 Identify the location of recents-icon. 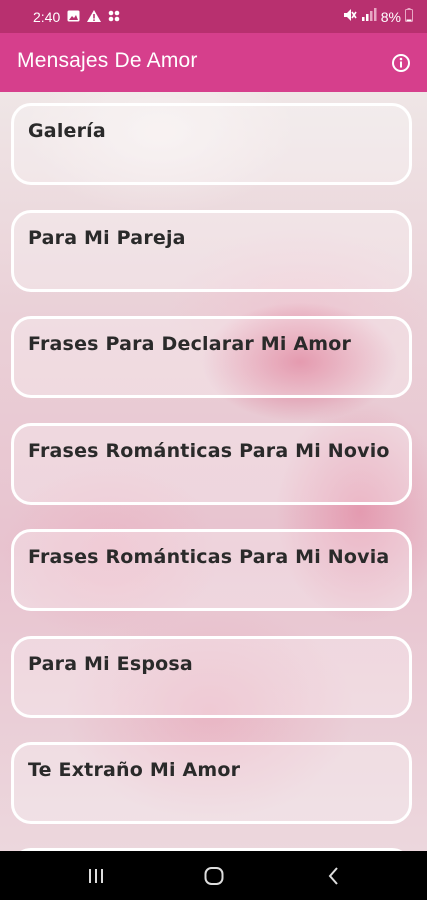
(96, 876).